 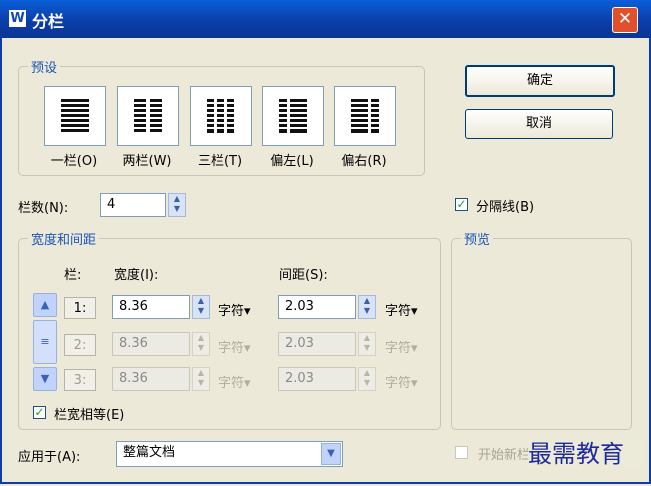 What do you see at coordinates (234, 383) in the screenshot?
I see `column-row-3-width-unit: 字符▾` at bounding box center [234, 383].